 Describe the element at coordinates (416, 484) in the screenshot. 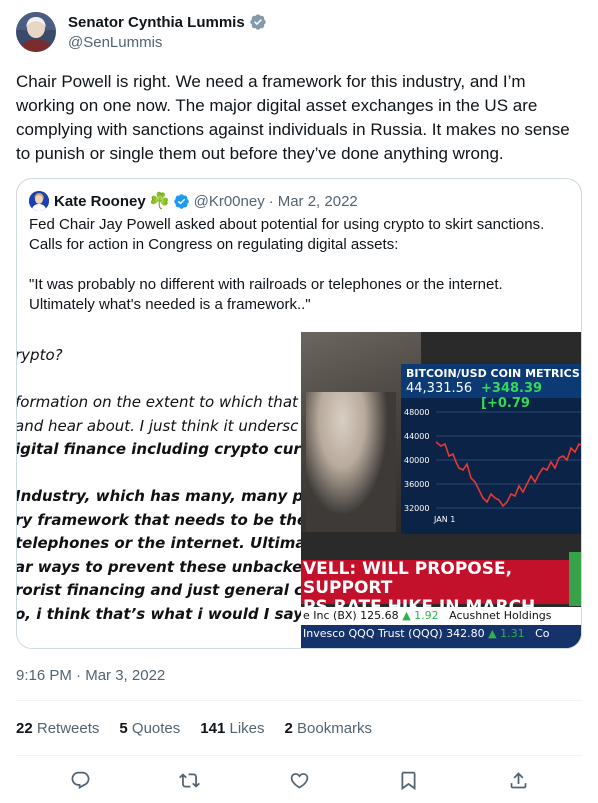

I see `y-tick: 36000` at that location.